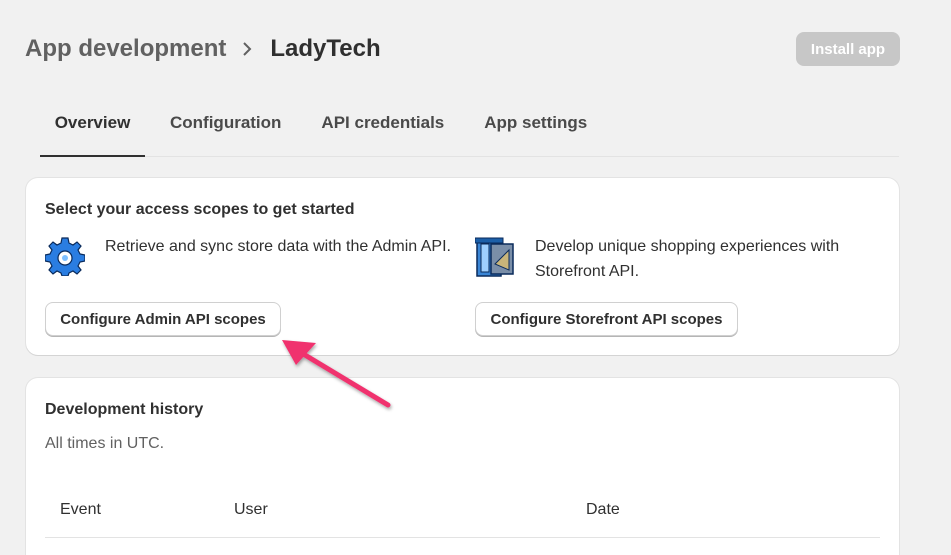 Image resolution: width=951 pixels, height=555 pixels. What do you see at coordinates (124, 409) in the screenshot?
I see `history-card-title: Development history` at bounding box center [124, 409].